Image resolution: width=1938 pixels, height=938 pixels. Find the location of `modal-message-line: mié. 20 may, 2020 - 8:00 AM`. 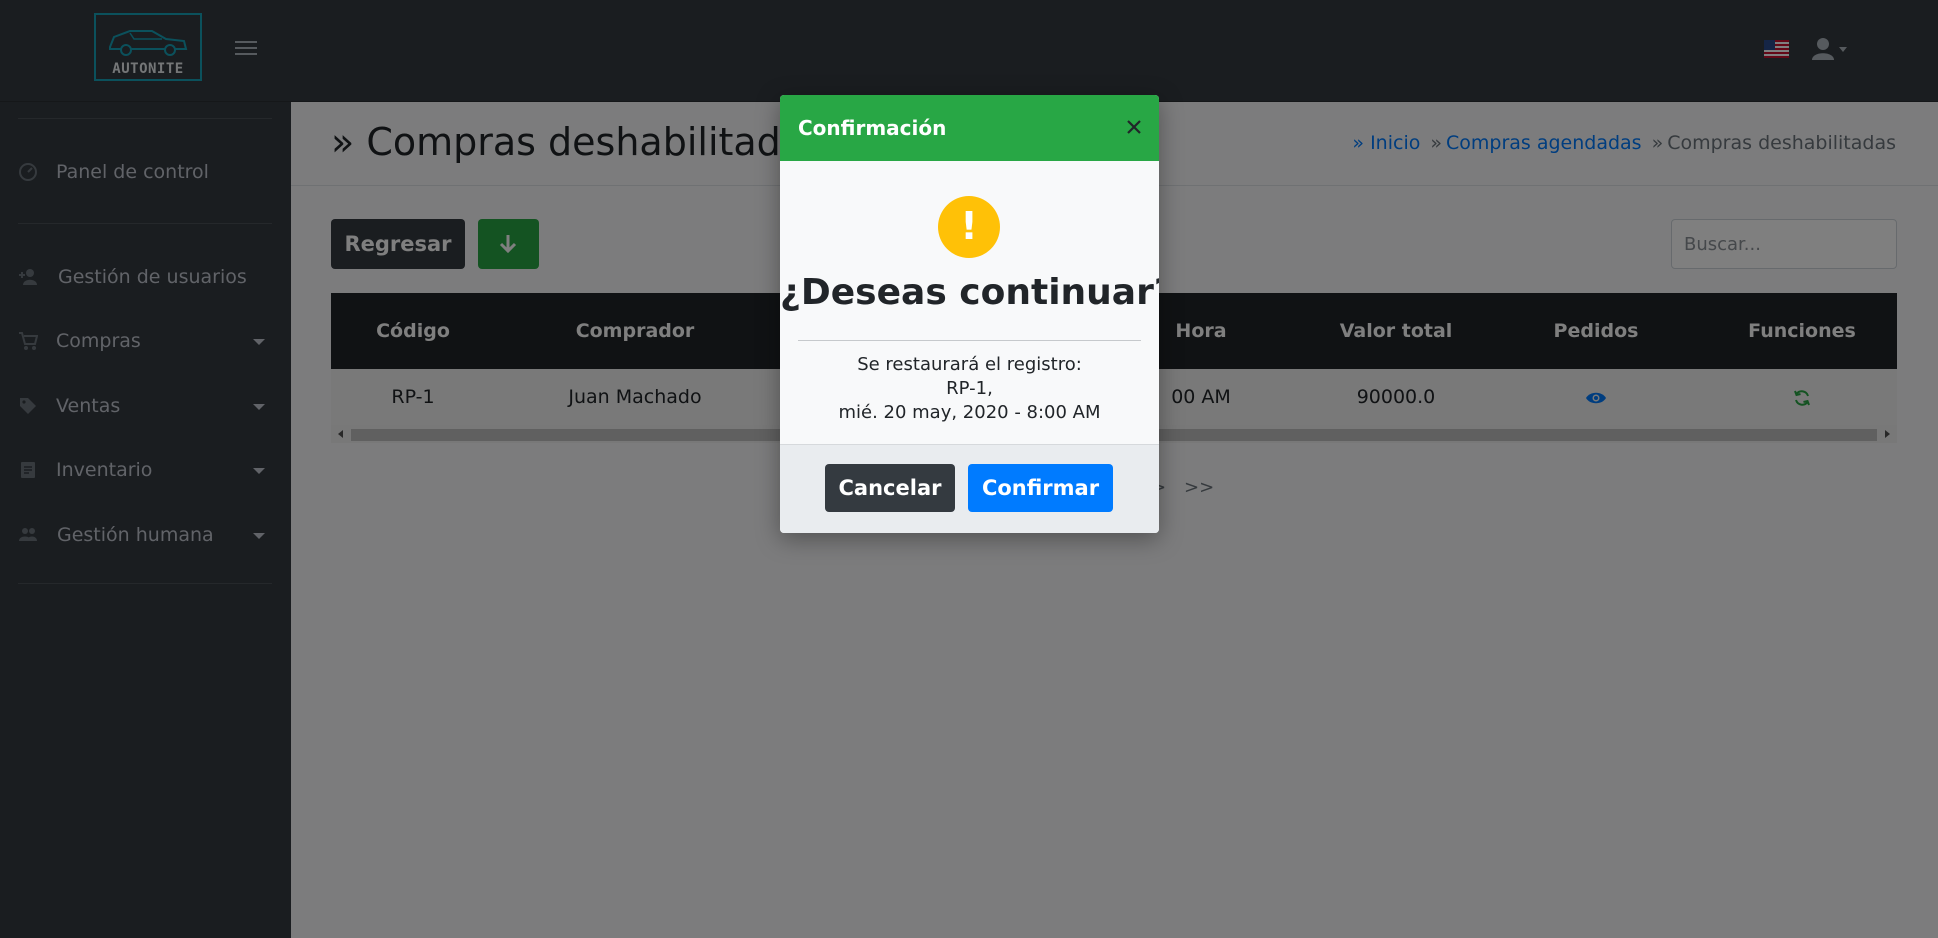

modal-message-line: mié. 20 may, 2020 - 8:00 AM is located at coordinates (969, 412).